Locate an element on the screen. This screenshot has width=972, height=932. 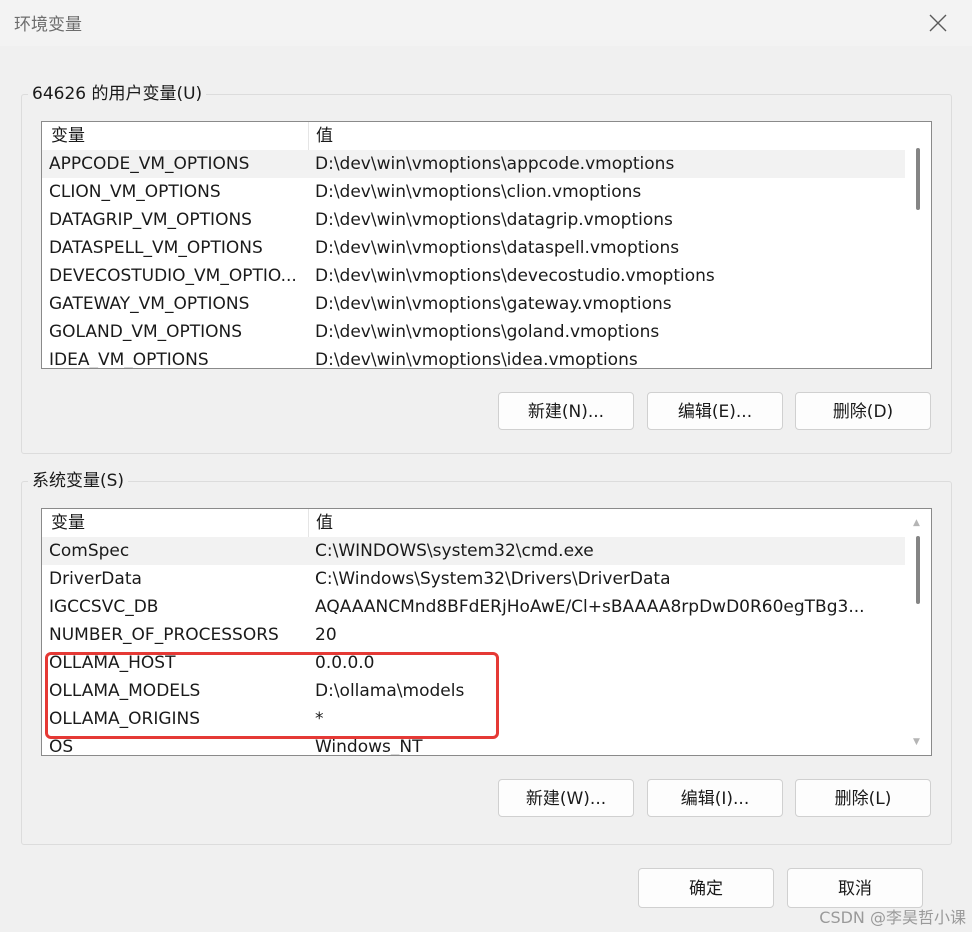
var-name: DATAGRIP_VM_OPTIONS is located at coordinates (150, 220).